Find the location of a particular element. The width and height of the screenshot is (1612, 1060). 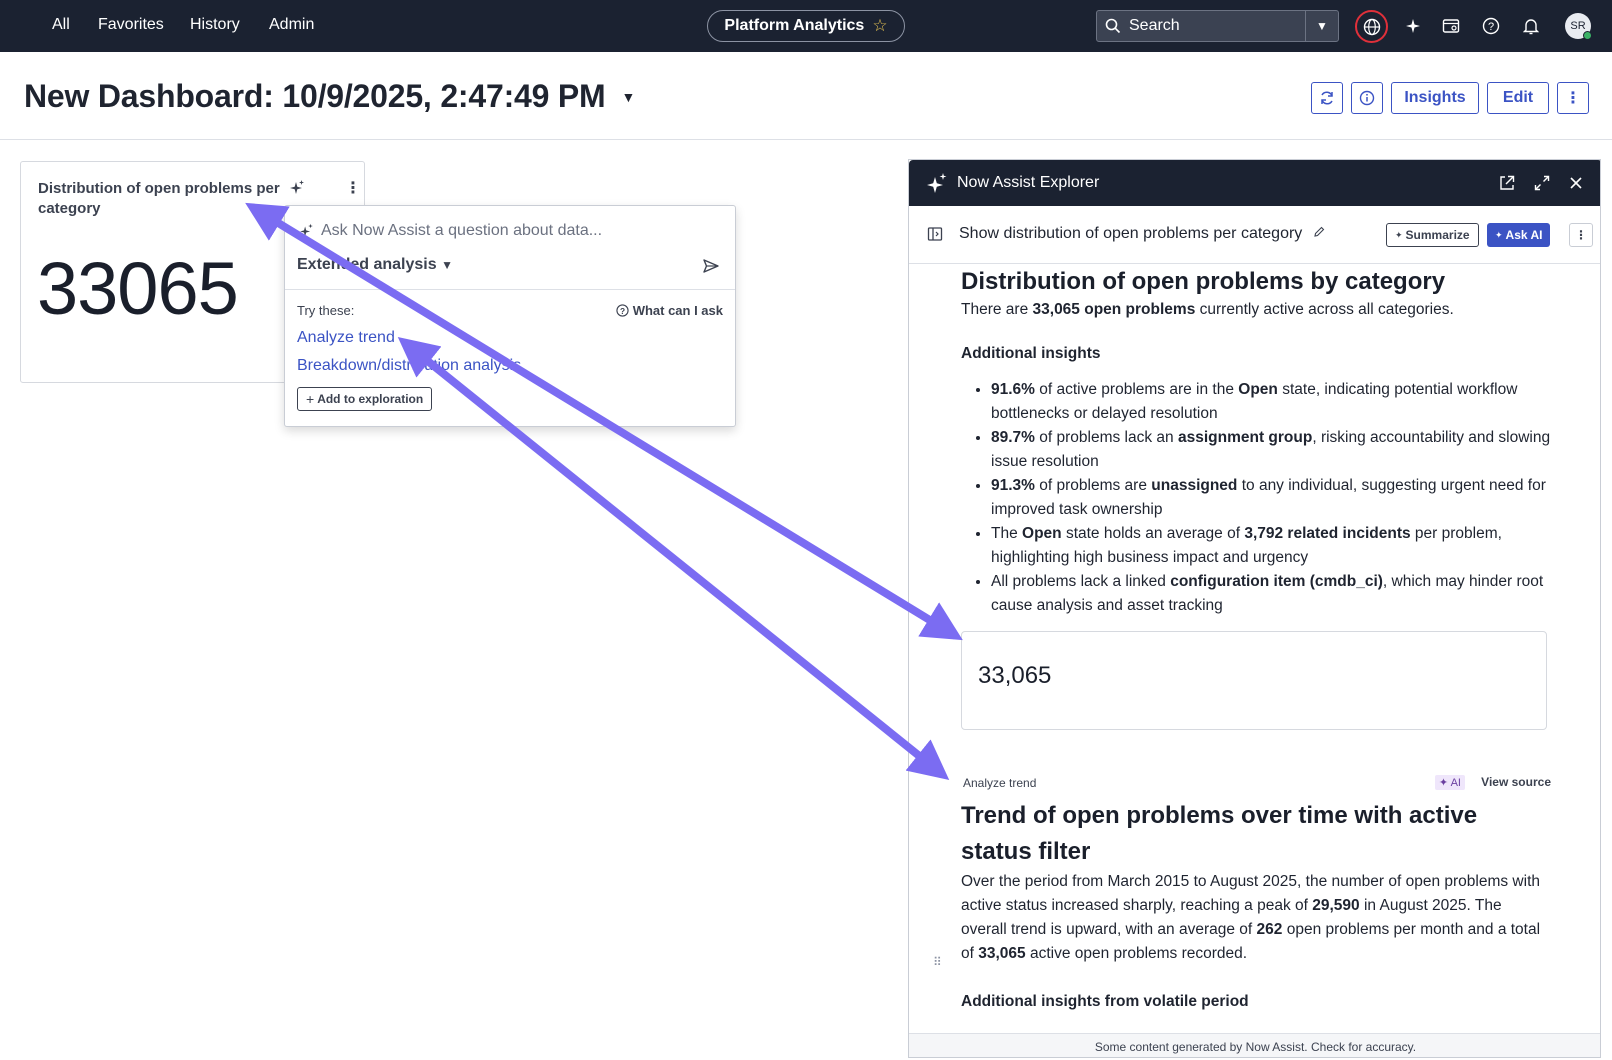

analysis-mode-label: Extended analysis is located at coordinates (367, 264).